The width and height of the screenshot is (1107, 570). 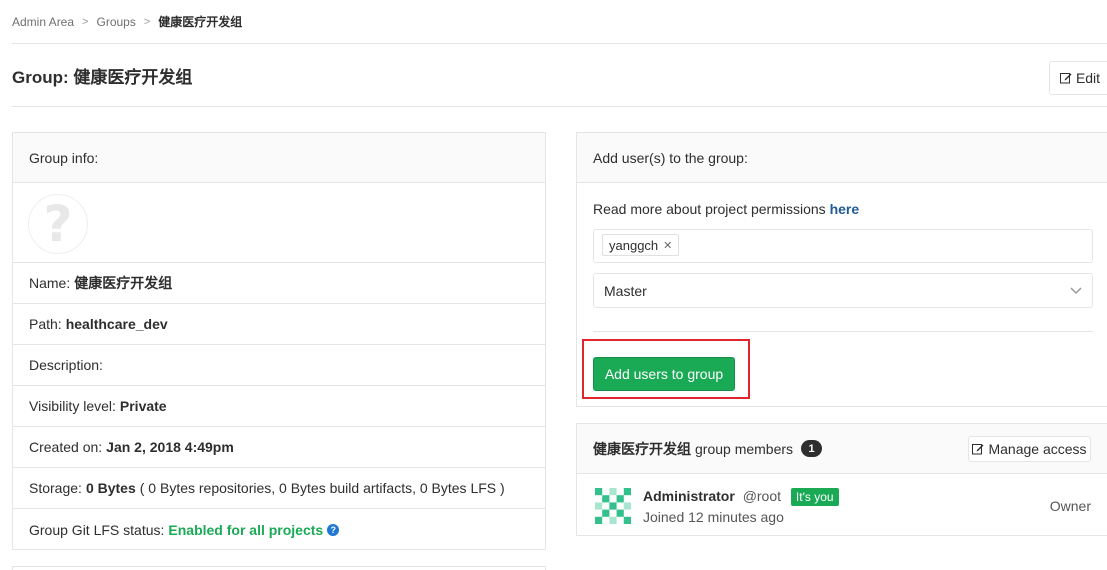 I want to click on permissions-text: Read more about project permissions, so click(x=709, y=209).